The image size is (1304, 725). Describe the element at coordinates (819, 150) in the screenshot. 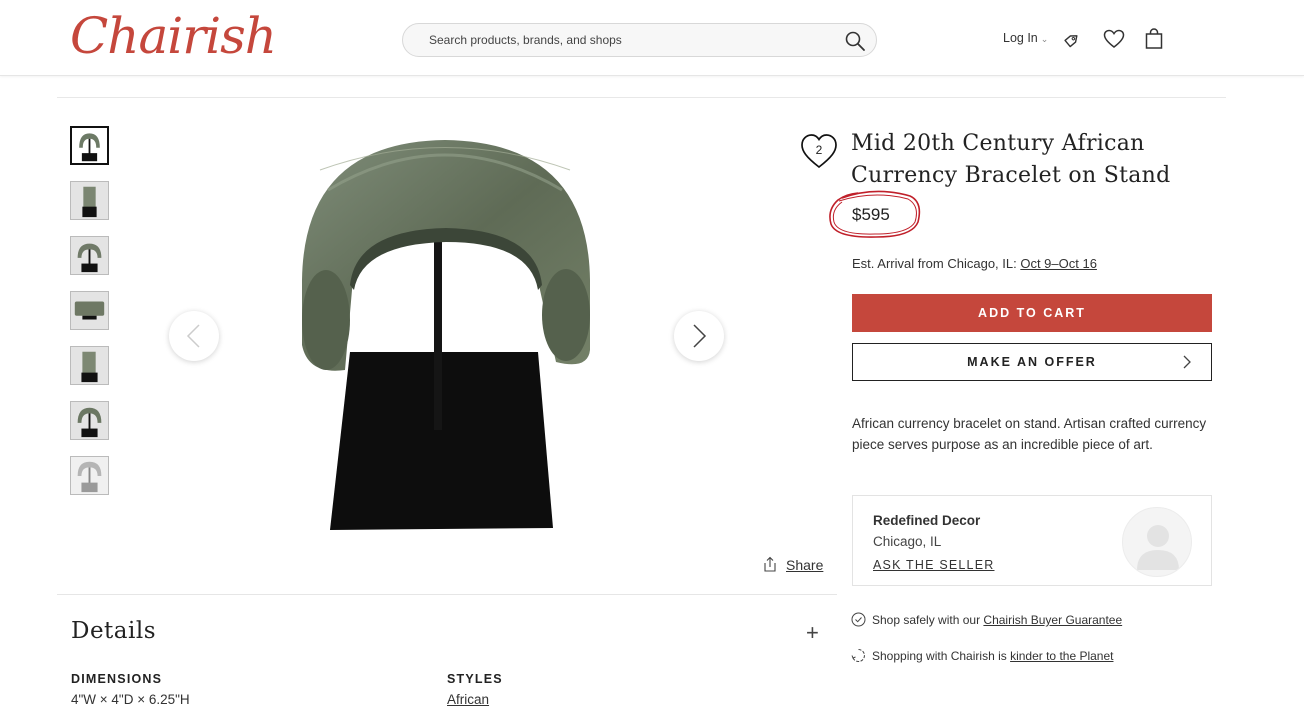

I see `favorite-count: 2` at that location.